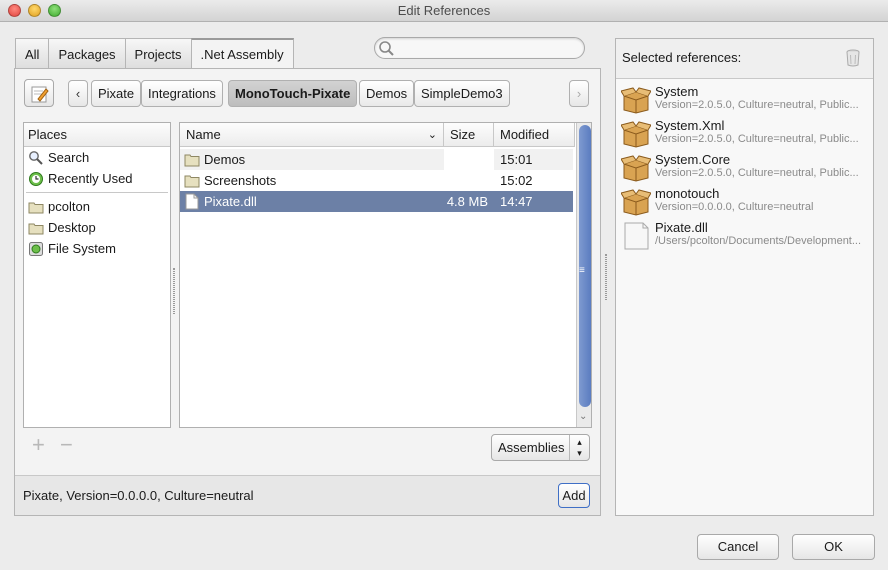  I want to click on zoom-window-button, so click(54, 10).